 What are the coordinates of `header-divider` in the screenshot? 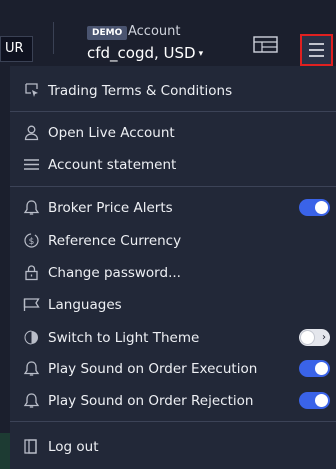 It's located at (53, 38).